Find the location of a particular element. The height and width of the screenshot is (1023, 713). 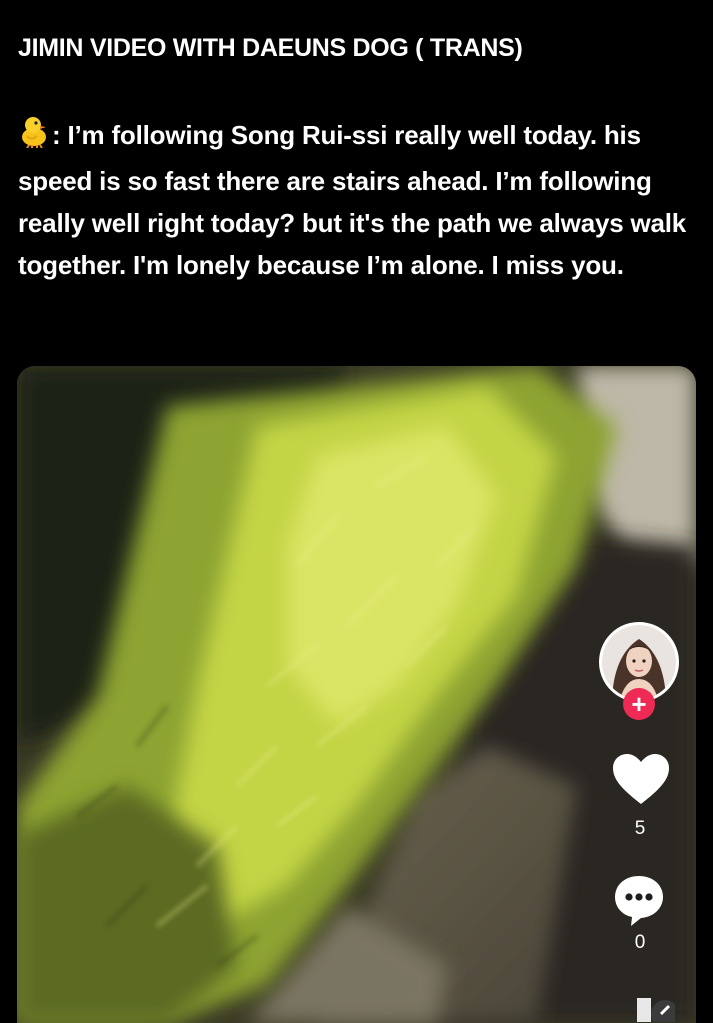

post-title: JIMIN VIDEO WITH DAEUNS DOG ( TRANS) is located at coordinates (270, 48).